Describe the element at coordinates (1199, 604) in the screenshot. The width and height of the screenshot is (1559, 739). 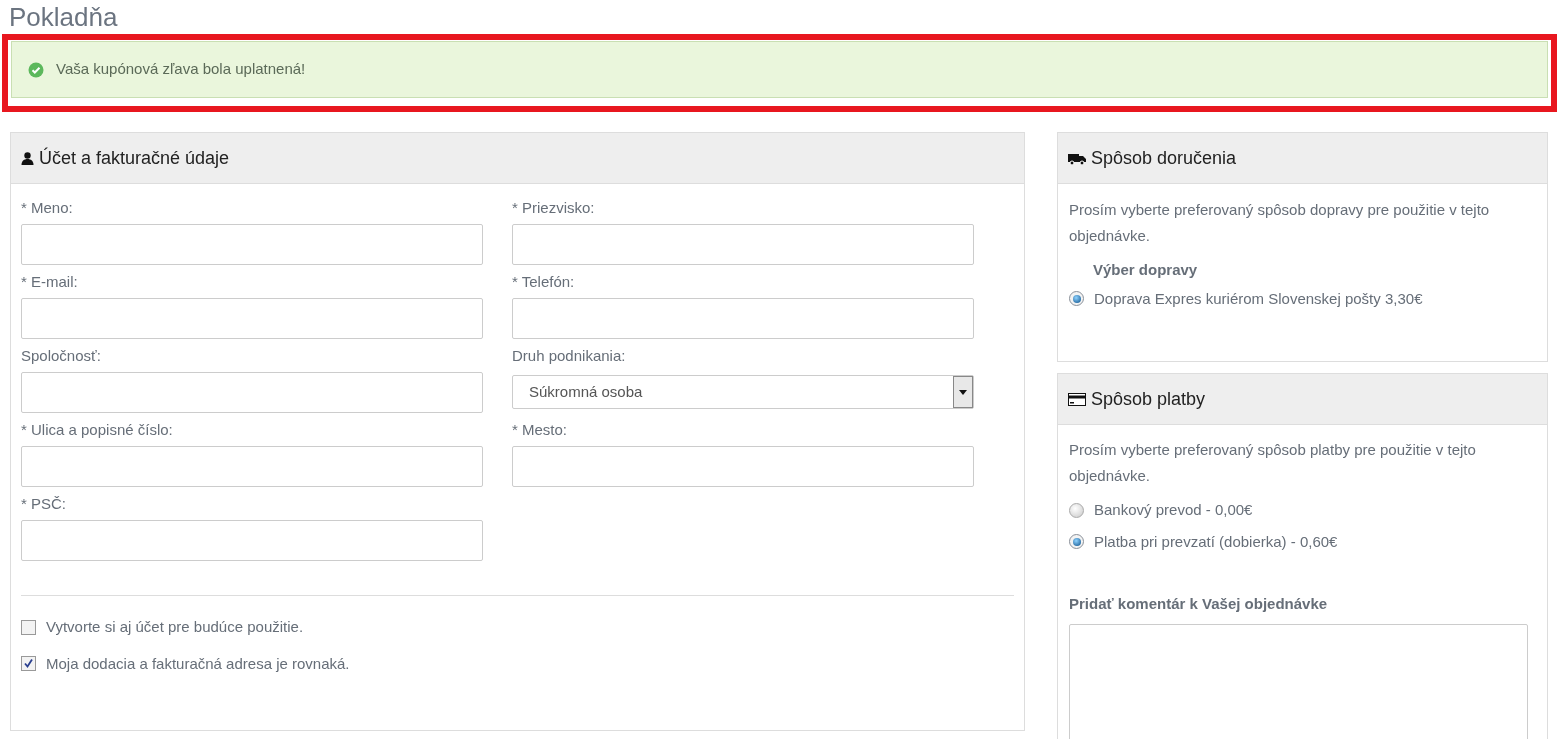
I see `comment-label: Pridať komentár k Vašej objednávke` at that location.